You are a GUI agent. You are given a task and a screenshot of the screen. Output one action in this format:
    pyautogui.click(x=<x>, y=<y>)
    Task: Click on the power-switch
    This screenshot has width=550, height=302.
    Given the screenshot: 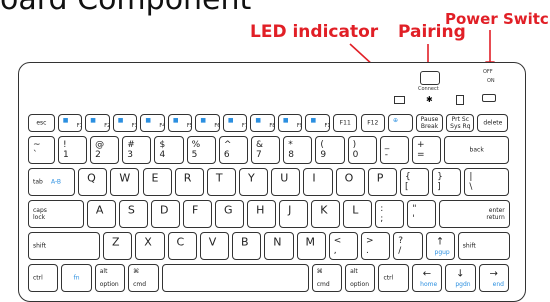 What is the action you would take?
    pyautogui.click(x=489, y=98)
    